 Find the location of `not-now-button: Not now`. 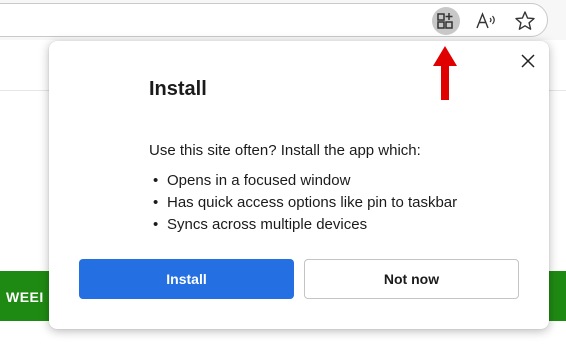

not-now-button: Not now is located at coordinates (411, 279).